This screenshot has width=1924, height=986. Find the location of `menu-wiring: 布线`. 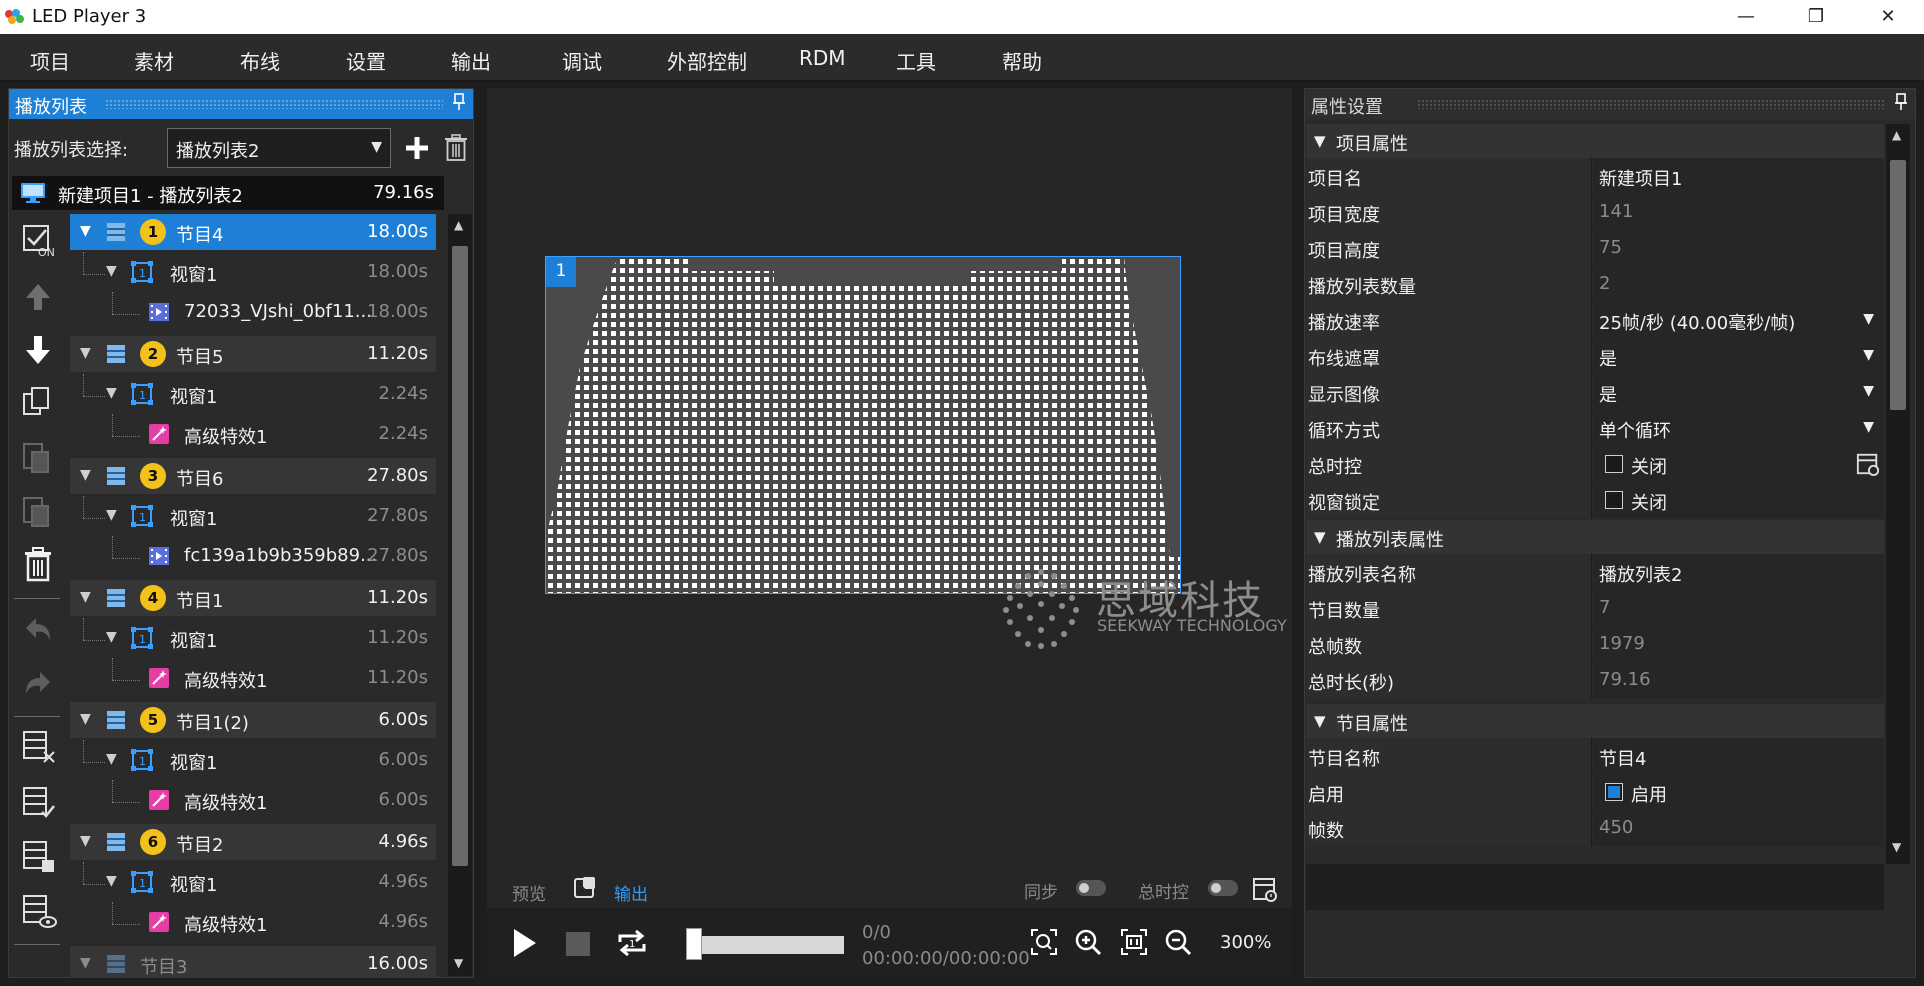

menu-wiring: 布线 is located at coordinates (260, 60).